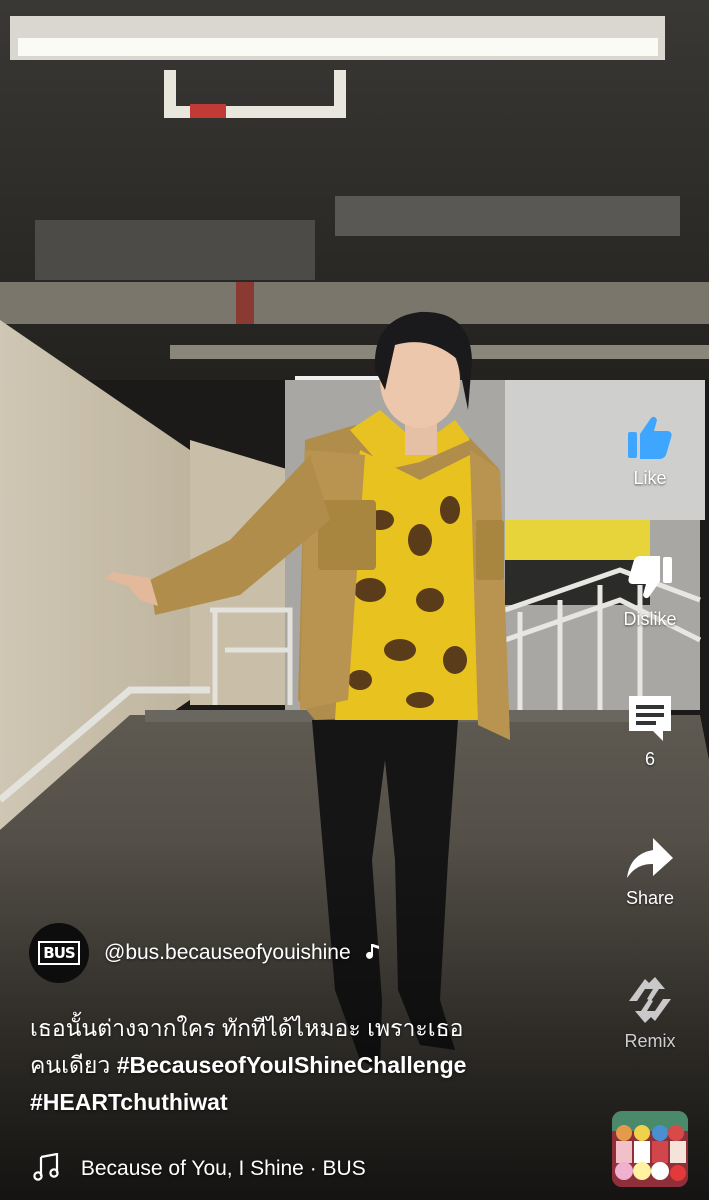 The height and width of the screenshot is (1200, 709). Describe the element at coordinates (650, 898) in the screenshot. I see `share-label: Share` at that location.